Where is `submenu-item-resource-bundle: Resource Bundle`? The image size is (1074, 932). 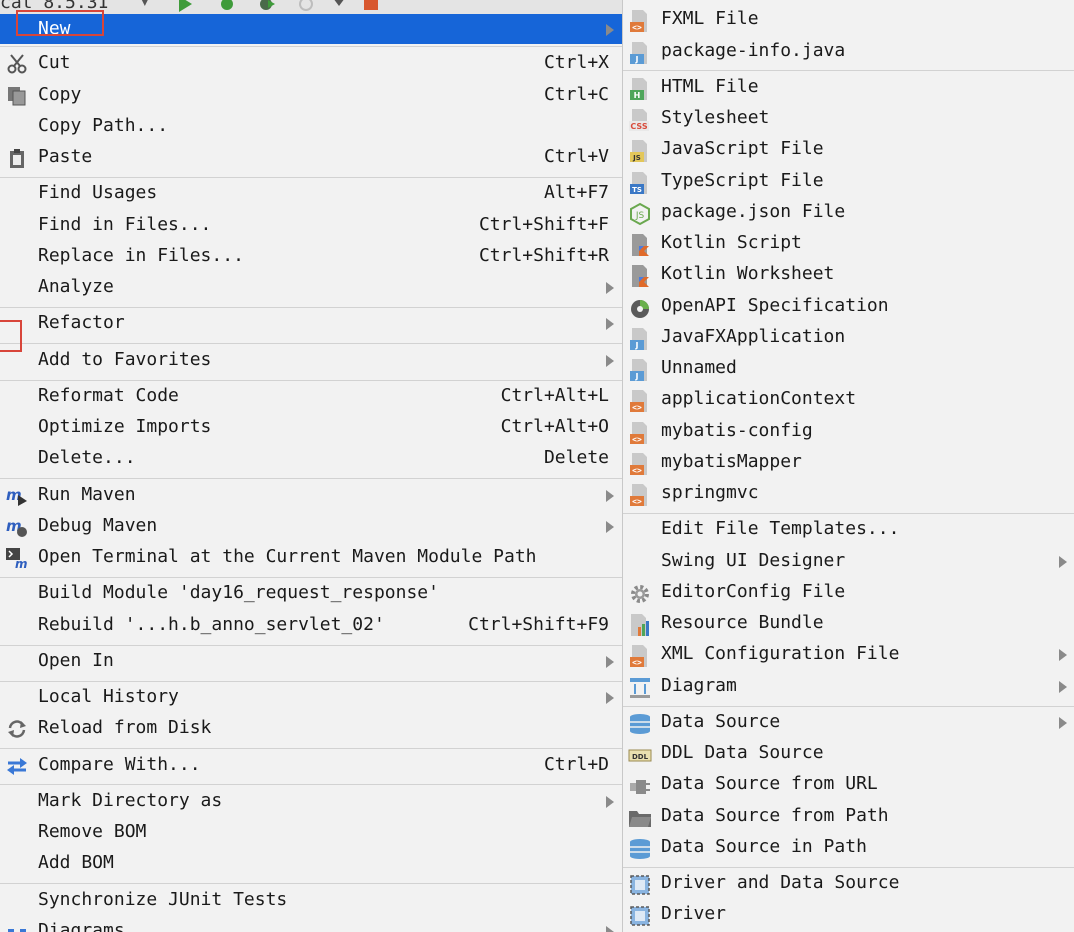
submenu-item-resource-bundle: Resource Bundle is located at coordinates (848, 623).